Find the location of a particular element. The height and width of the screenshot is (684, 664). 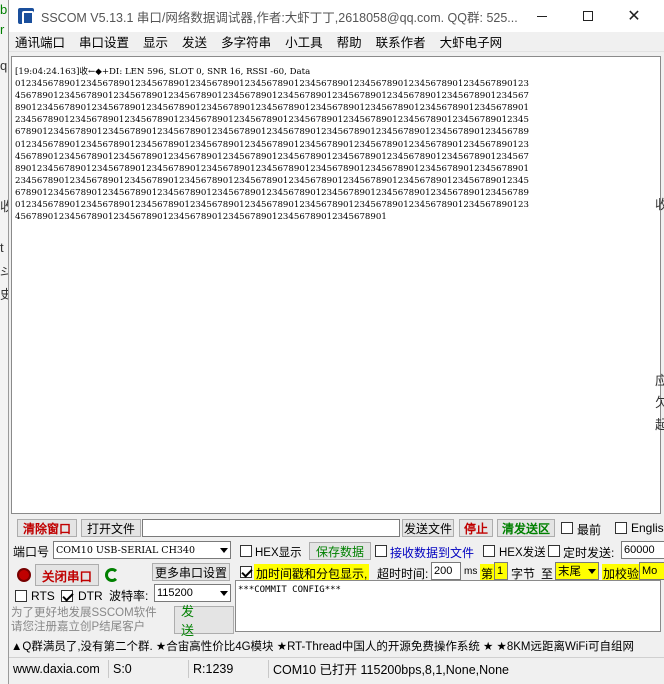

bg-char: b is located at coordinates (4, 9).